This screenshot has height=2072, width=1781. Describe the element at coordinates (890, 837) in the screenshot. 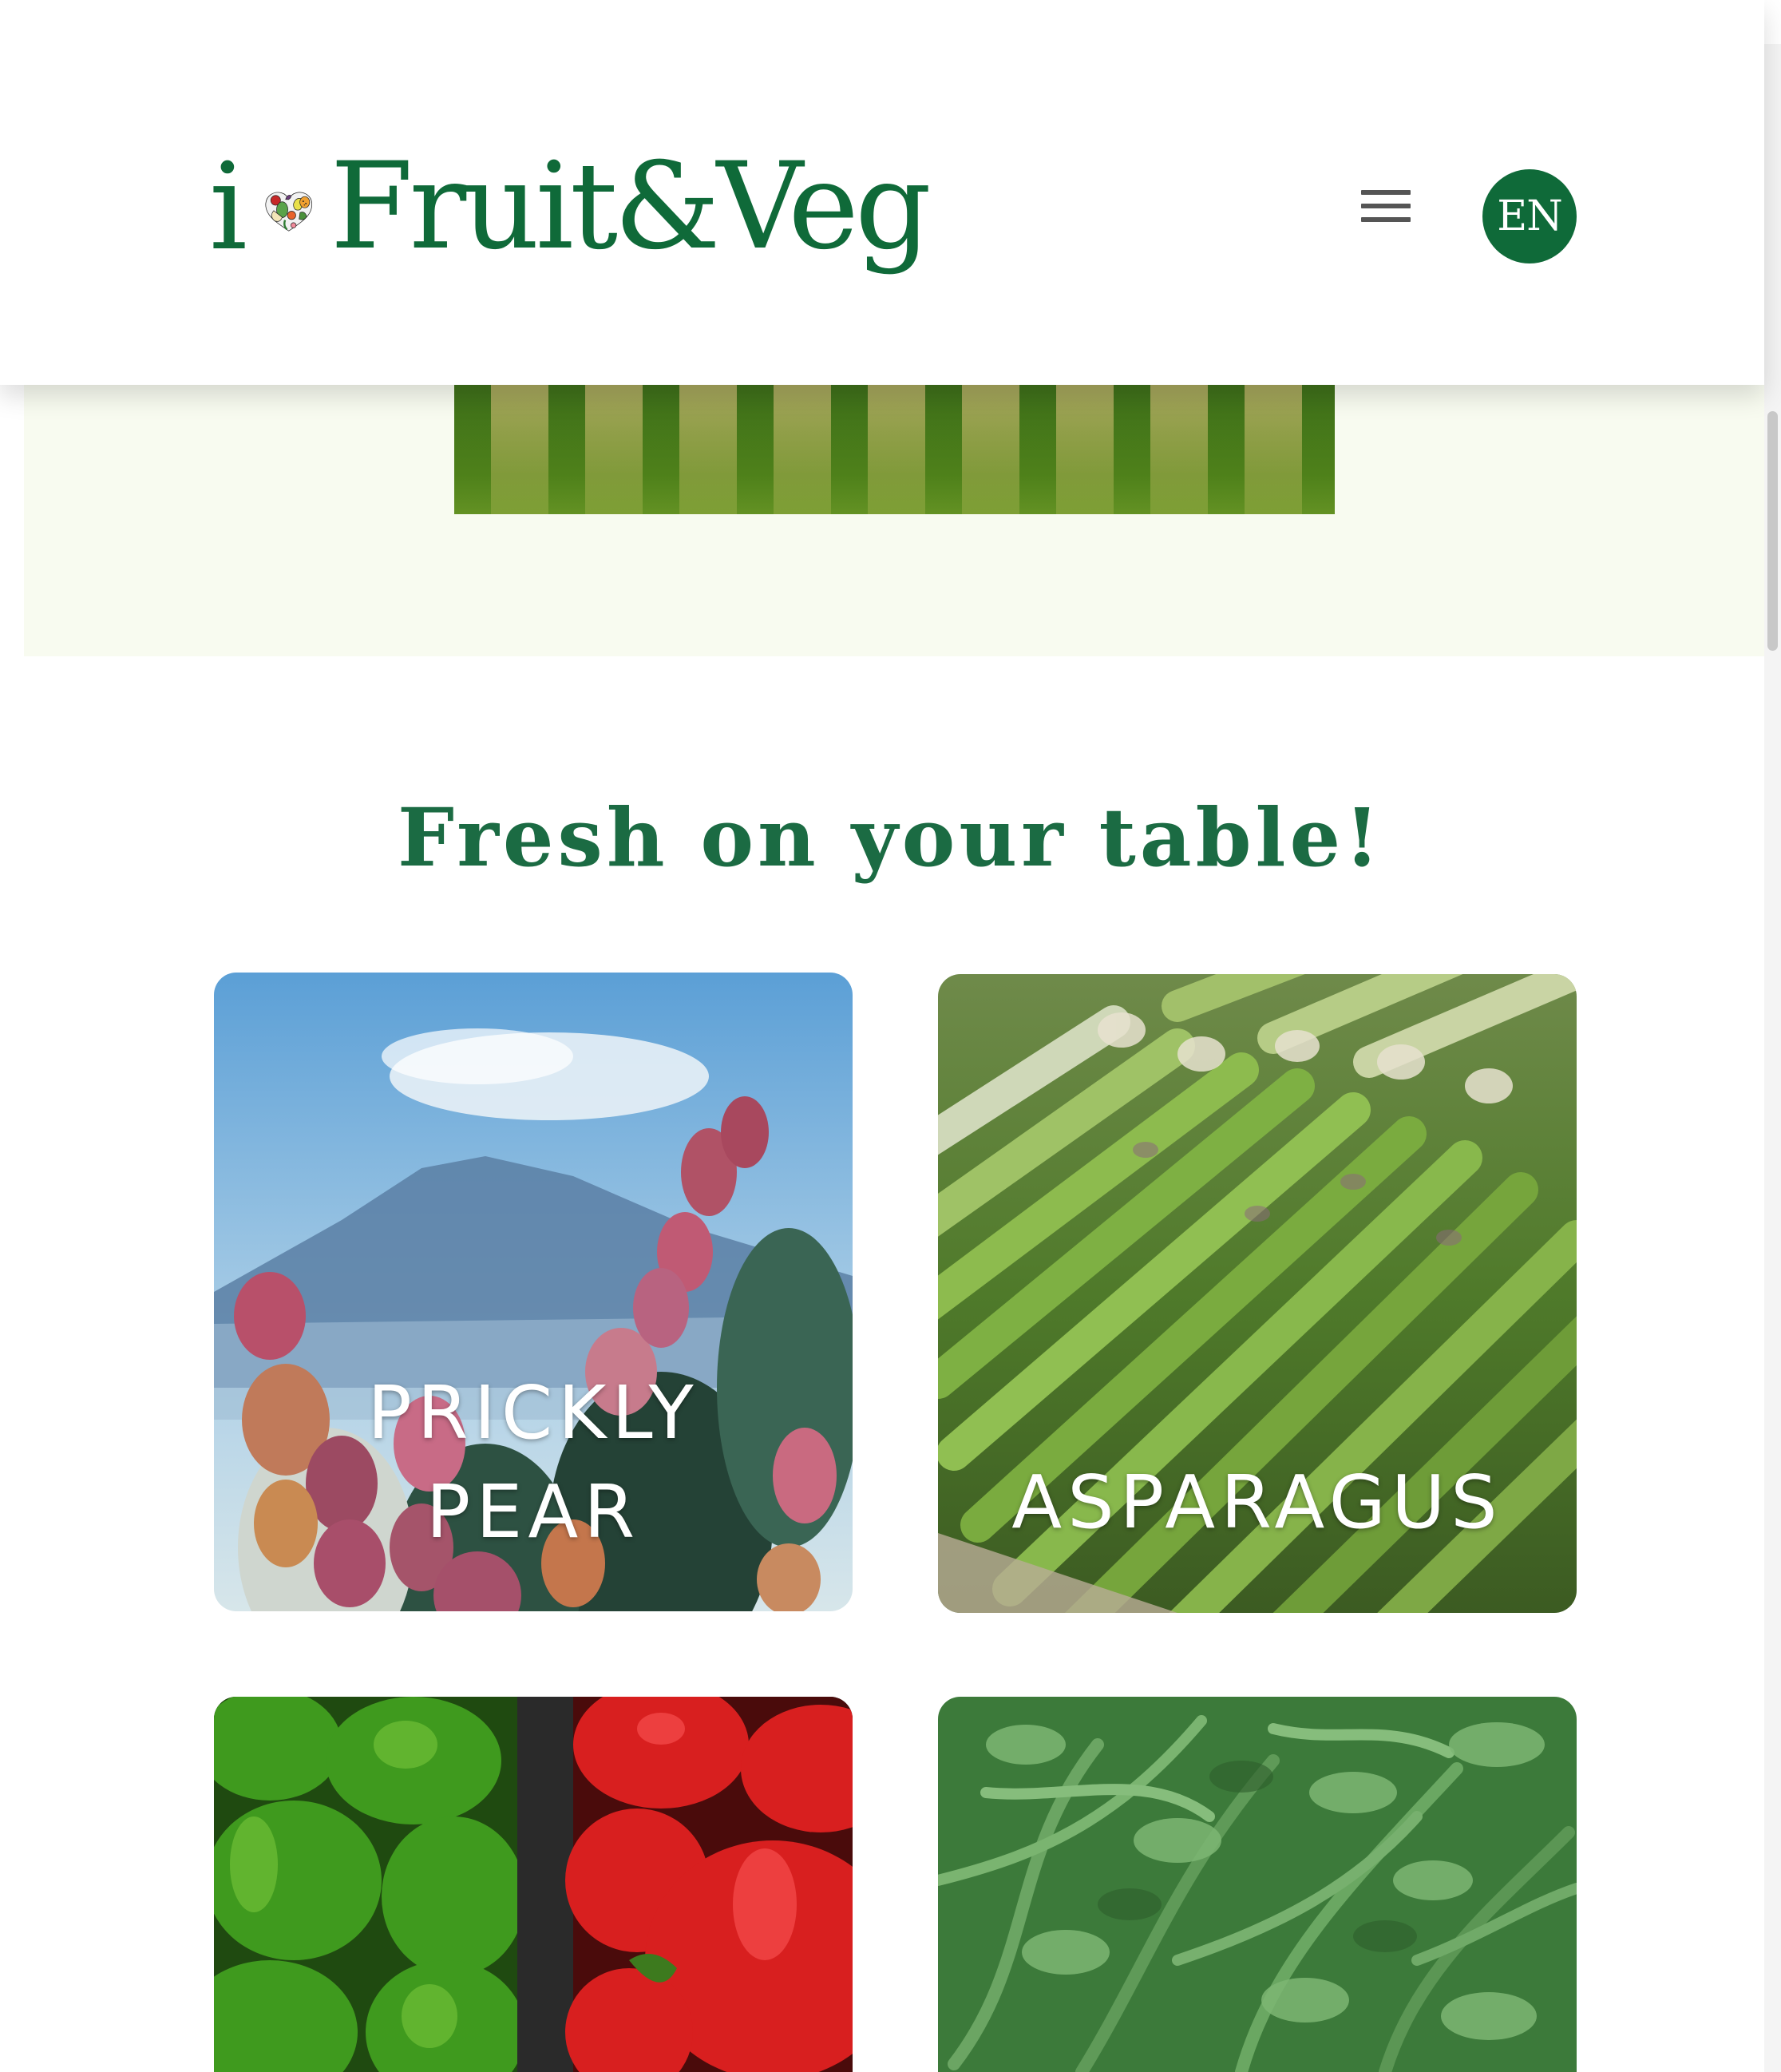

I see `section-title: Fresh on your table!` at that location.